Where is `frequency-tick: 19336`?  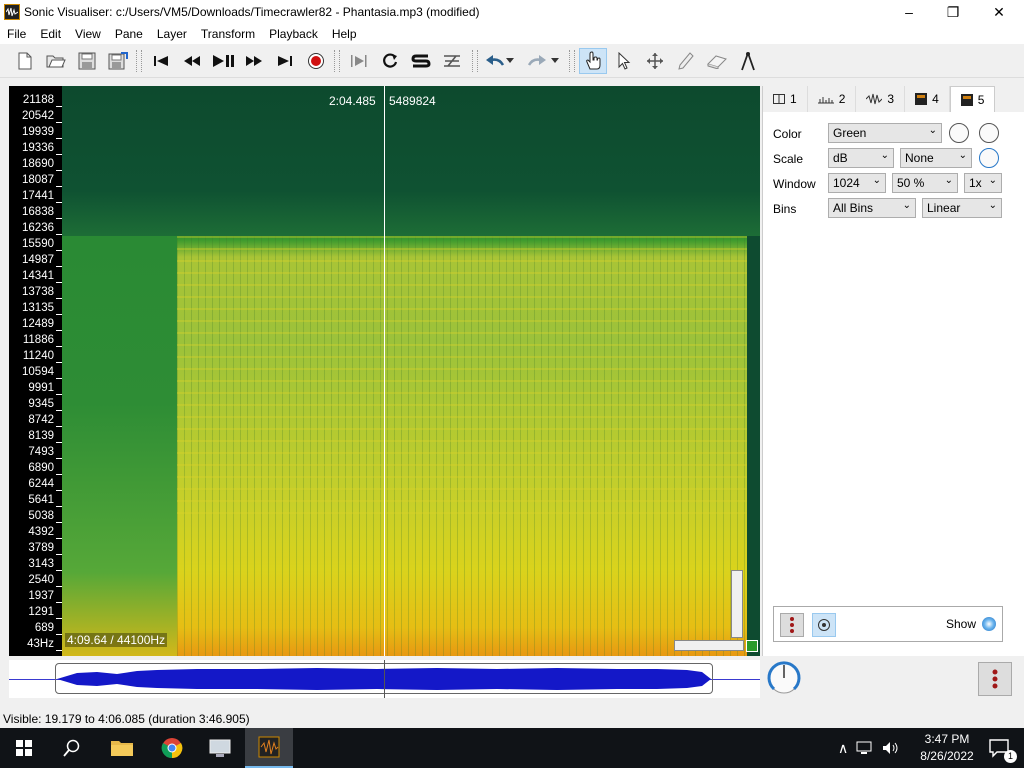
frequency-tick: 19336 is located at coordinates (35, 149).